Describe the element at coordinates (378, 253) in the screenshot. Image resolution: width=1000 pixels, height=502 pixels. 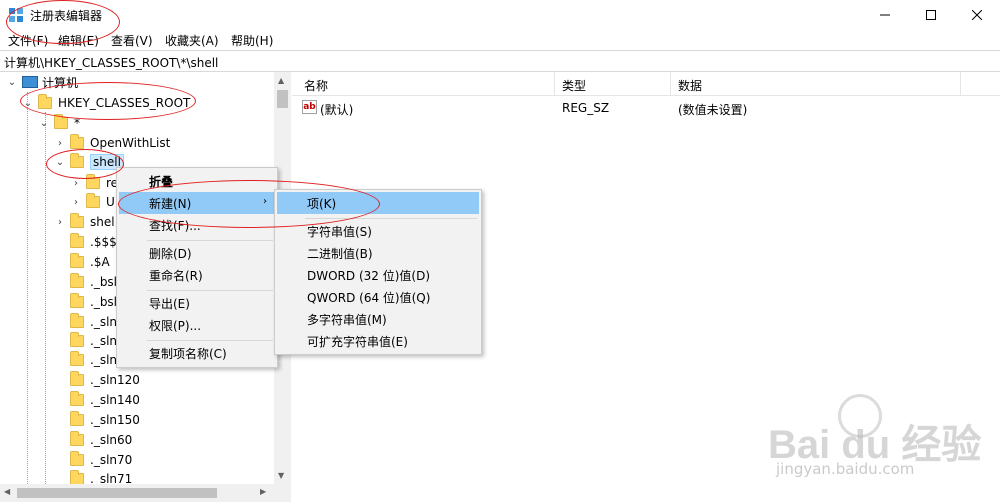
I see `submenu-item-binary: 二进制值(B)` at that location.